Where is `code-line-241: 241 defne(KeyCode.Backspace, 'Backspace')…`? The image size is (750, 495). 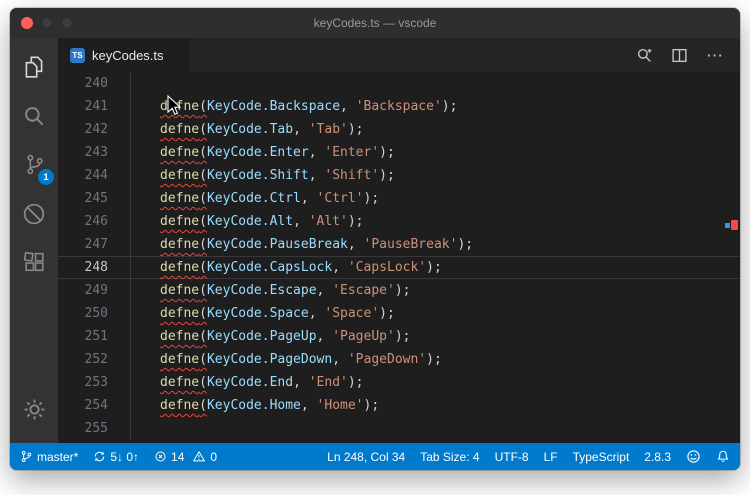
code-line-241: 241 defne(KeyCode.Backspace, 'Backspace')… is located at coordinates (399, 106).